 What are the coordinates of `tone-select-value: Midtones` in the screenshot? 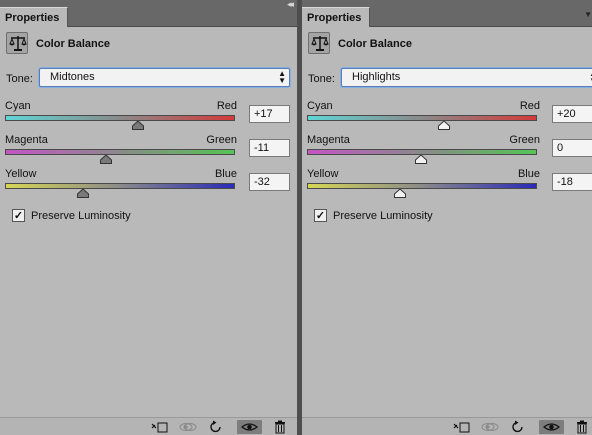 It's located at (72, 77).